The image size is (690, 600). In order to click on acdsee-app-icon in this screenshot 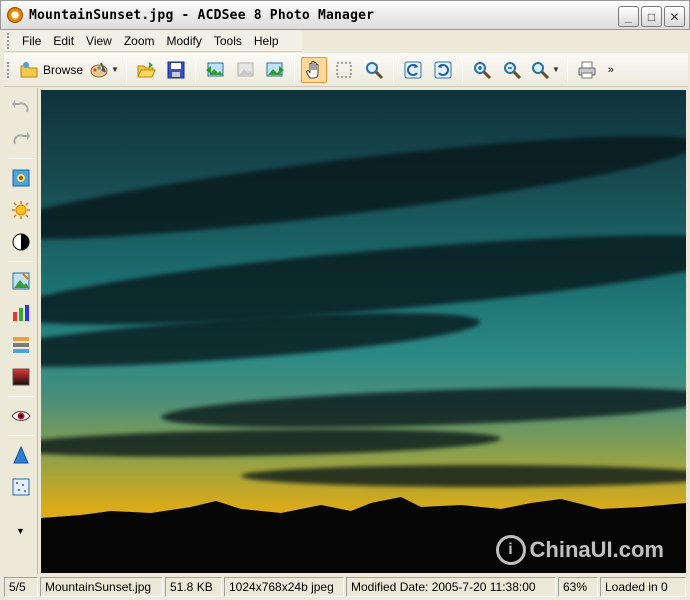, I will do `click(15, 15)`.